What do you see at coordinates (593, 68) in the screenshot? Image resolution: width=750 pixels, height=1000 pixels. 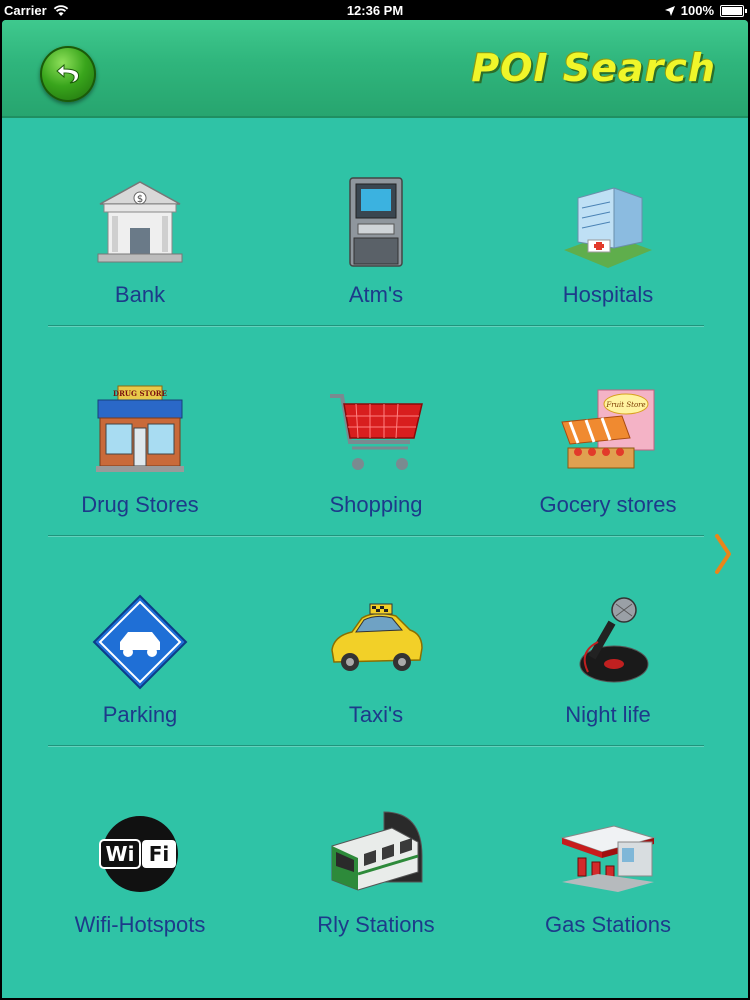 I see `page-title: POI Search` at bounding box center [593, 68].